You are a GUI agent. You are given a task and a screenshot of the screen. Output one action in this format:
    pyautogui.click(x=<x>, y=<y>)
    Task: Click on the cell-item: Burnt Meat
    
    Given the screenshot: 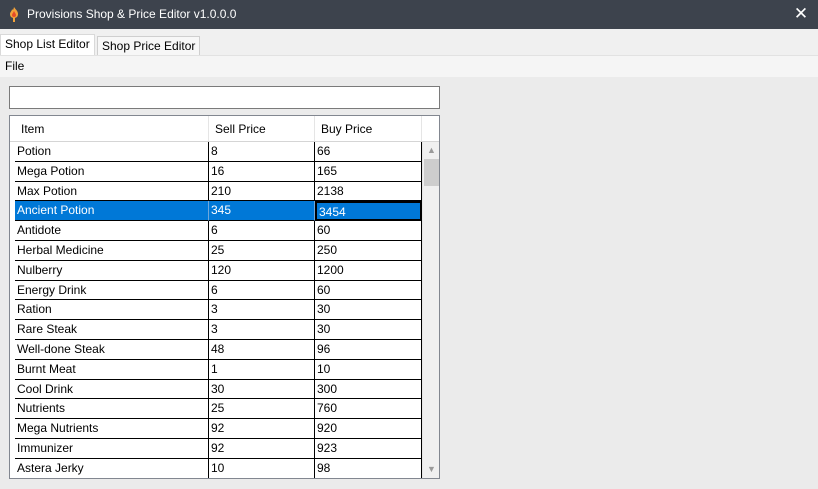 What is the action you would take?
    pyautogui.click(x=112, y=369)
    